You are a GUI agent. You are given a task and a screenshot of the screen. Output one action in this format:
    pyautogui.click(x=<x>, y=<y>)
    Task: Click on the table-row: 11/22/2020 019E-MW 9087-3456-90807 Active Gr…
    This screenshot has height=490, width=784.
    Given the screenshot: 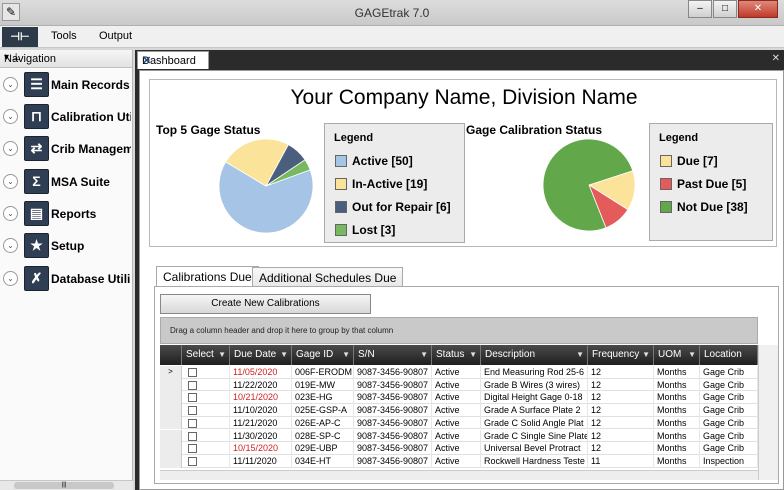 What is the action you would take?
    pyautogui.click(x=459, y=385)
    